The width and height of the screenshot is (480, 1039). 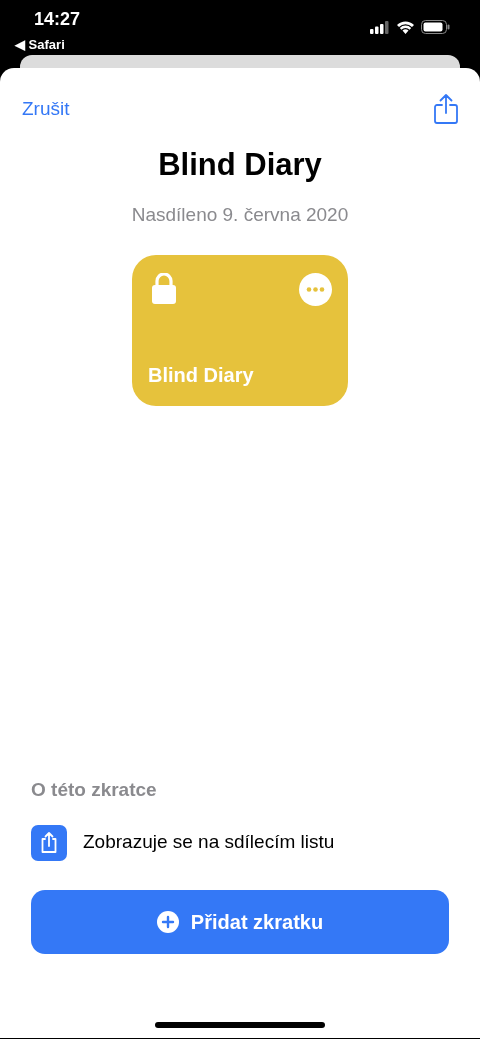 I want to click on wifi-icon, so click(x=405, y=27).